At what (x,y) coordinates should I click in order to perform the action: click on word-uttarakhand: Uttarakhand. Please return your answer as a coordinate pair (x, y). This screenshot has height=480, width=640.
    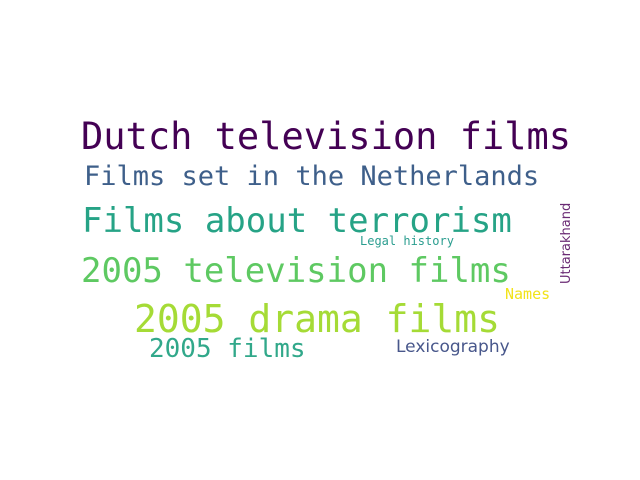
    Looking at the image, I should click on (566, 243).